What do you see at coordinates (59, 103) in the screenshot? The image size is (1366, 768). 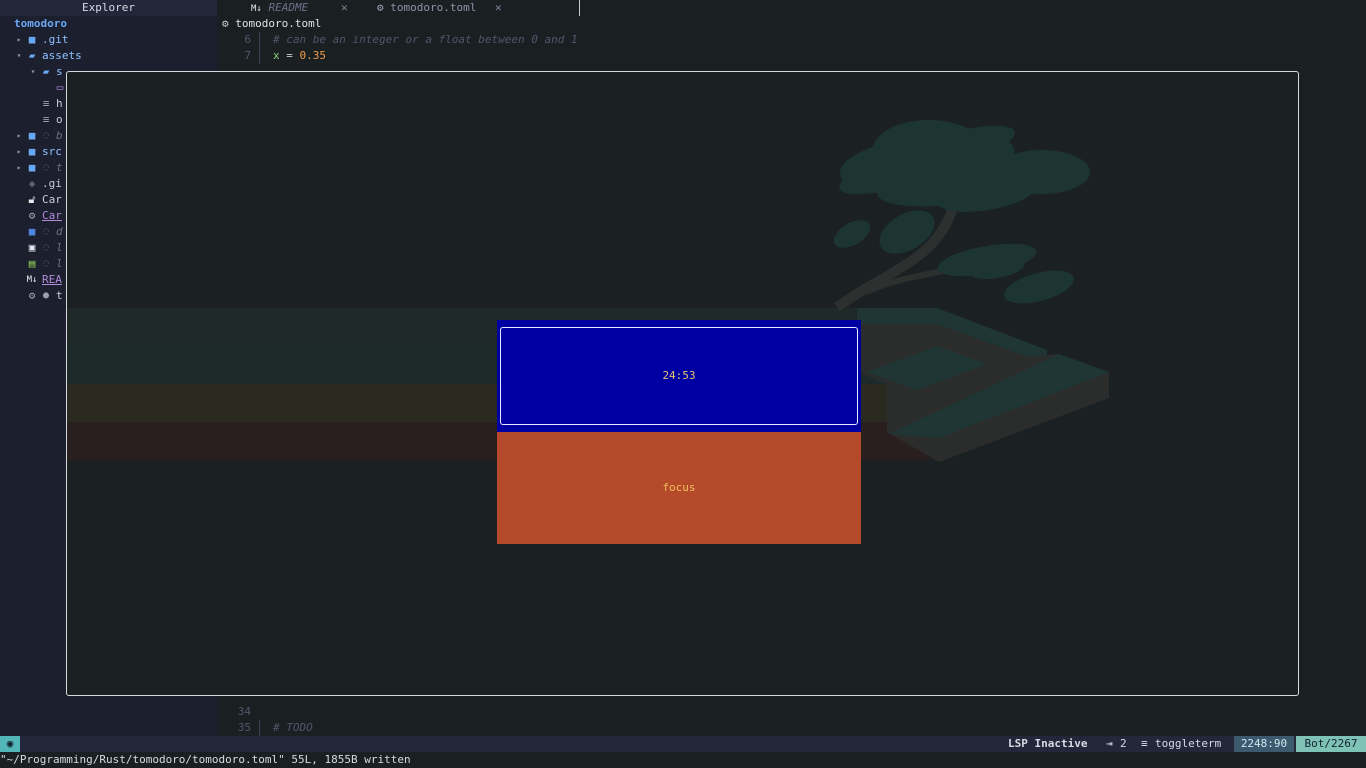 I see `tree-item-label: h` at bounding box center [59, 103].